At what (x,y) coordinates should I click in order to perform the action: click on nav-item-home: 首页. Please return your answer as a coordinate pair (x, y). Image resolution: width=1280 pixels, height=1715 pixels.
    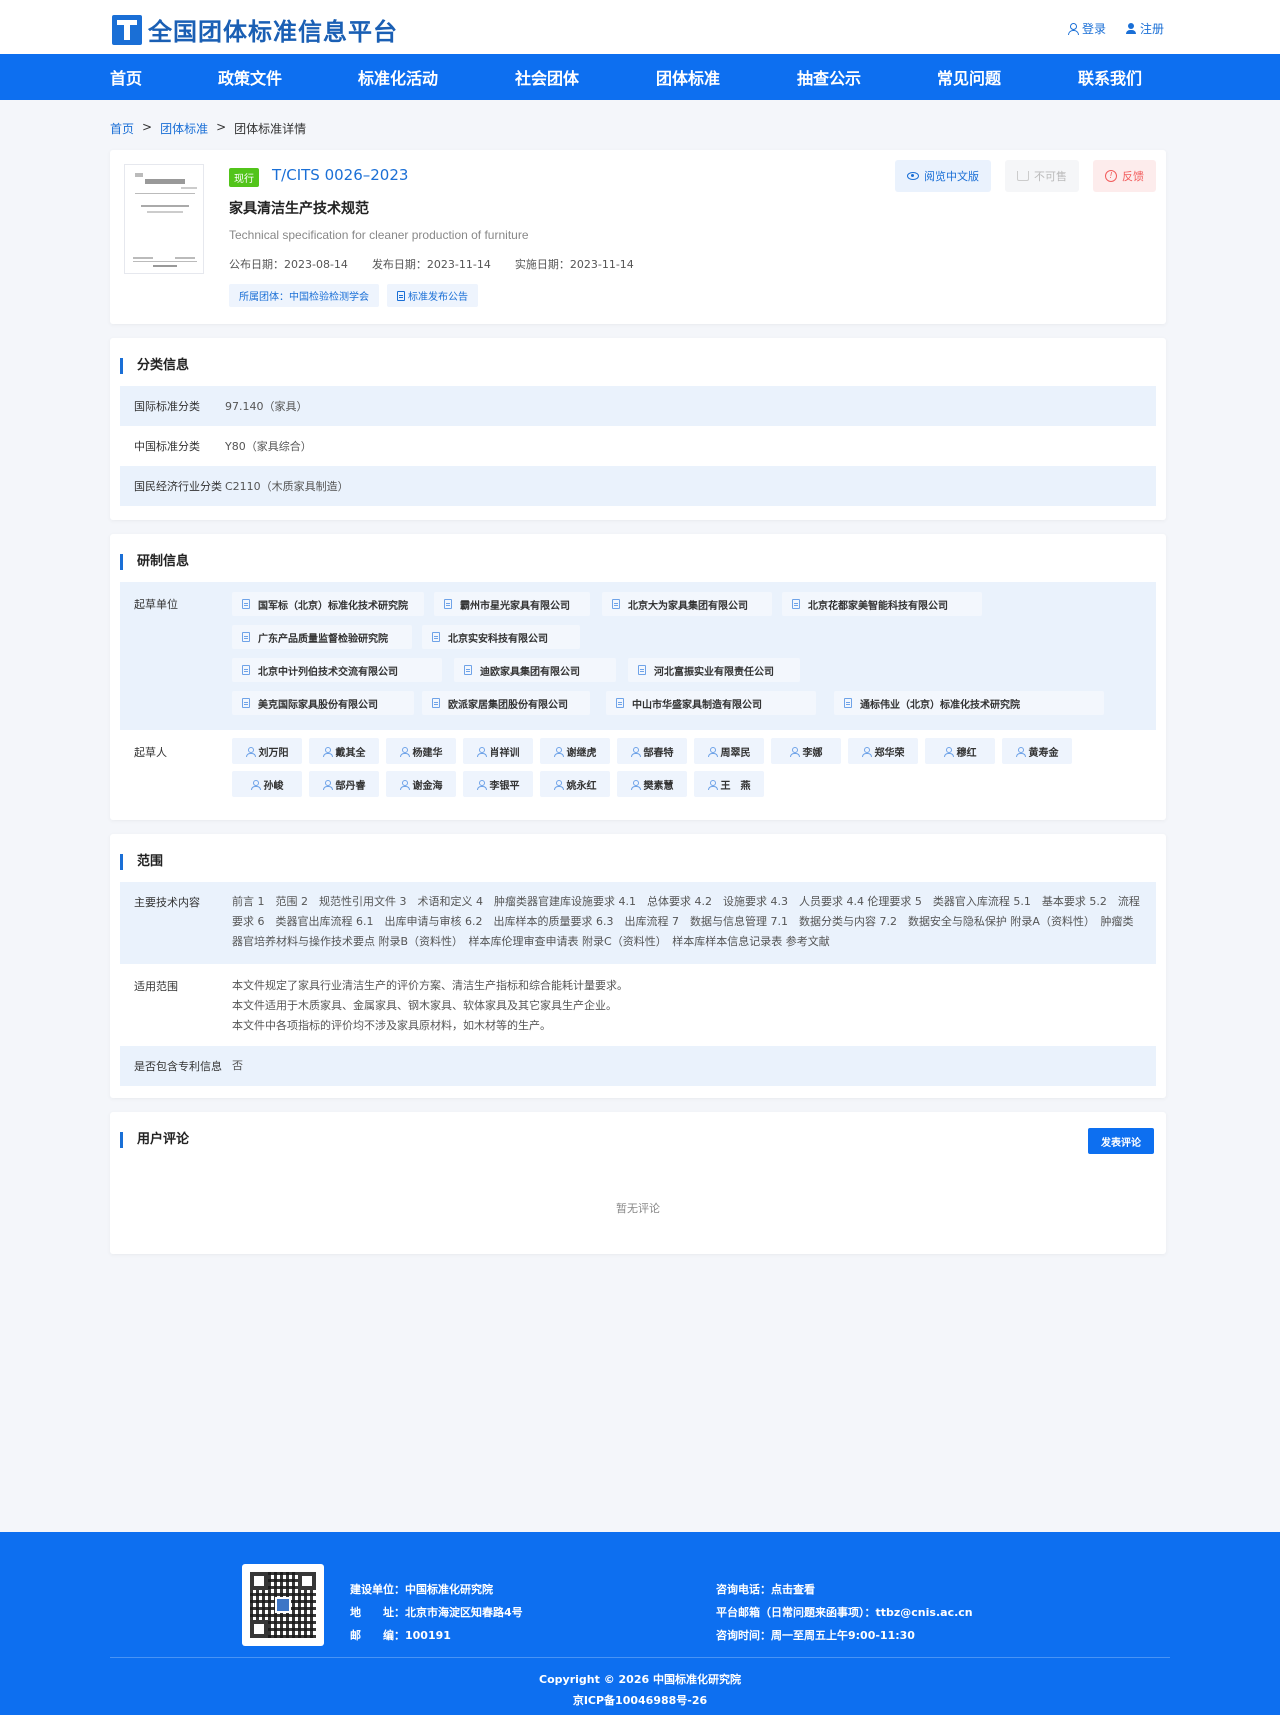
    Looking at the image, I should click on (164, 77).